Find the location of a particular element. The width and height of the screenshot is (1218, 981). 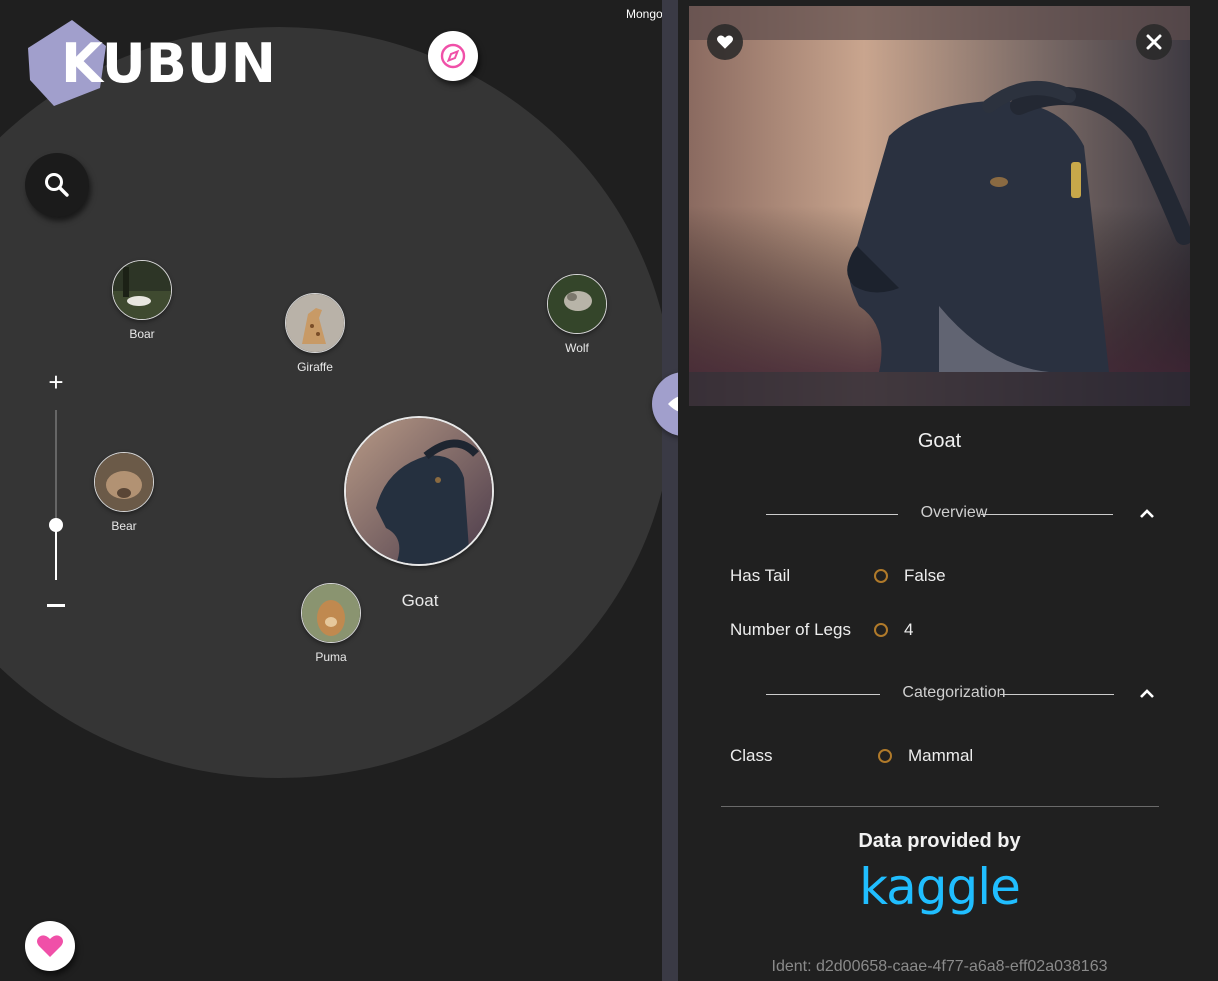

compass-icon is located at coordinates (453, 56).